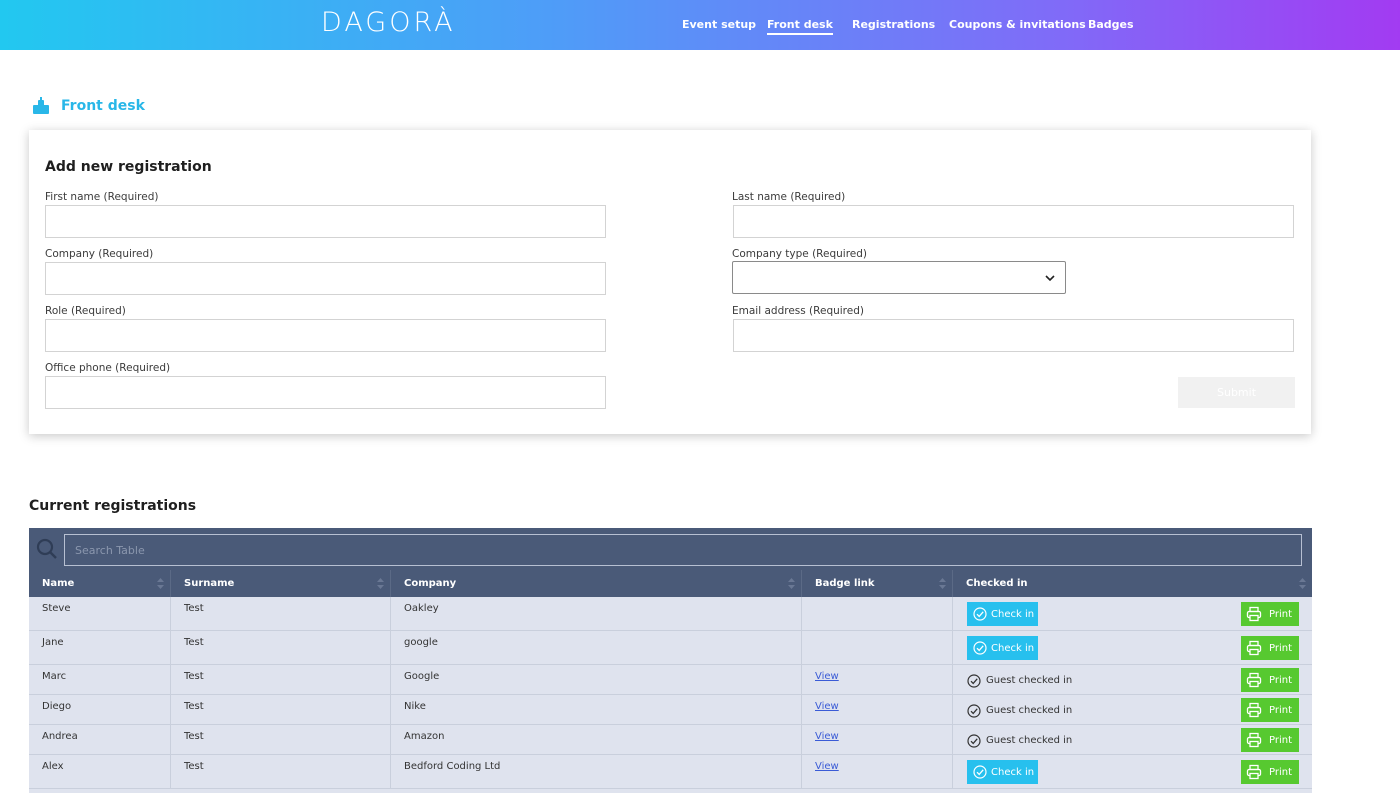  What do you see at coordinates (789, 197) in the screenshot?
I see `last-name-label: Last name (Required)` at bounding box center [789, 197].